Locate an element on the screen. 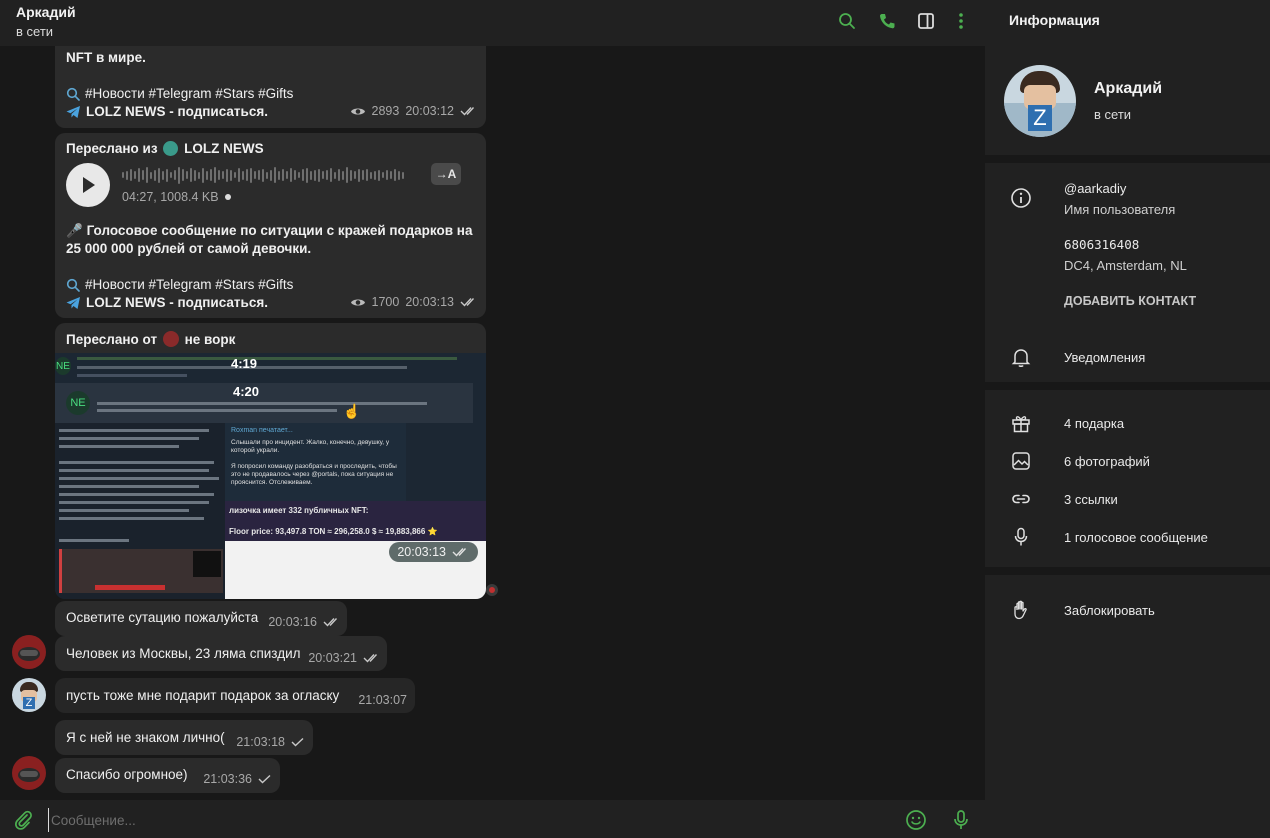 This screenshot has width=1270, height=838. message-2-link: LOLZ NEWS - подписаться. is located at coordinates (167, 304).